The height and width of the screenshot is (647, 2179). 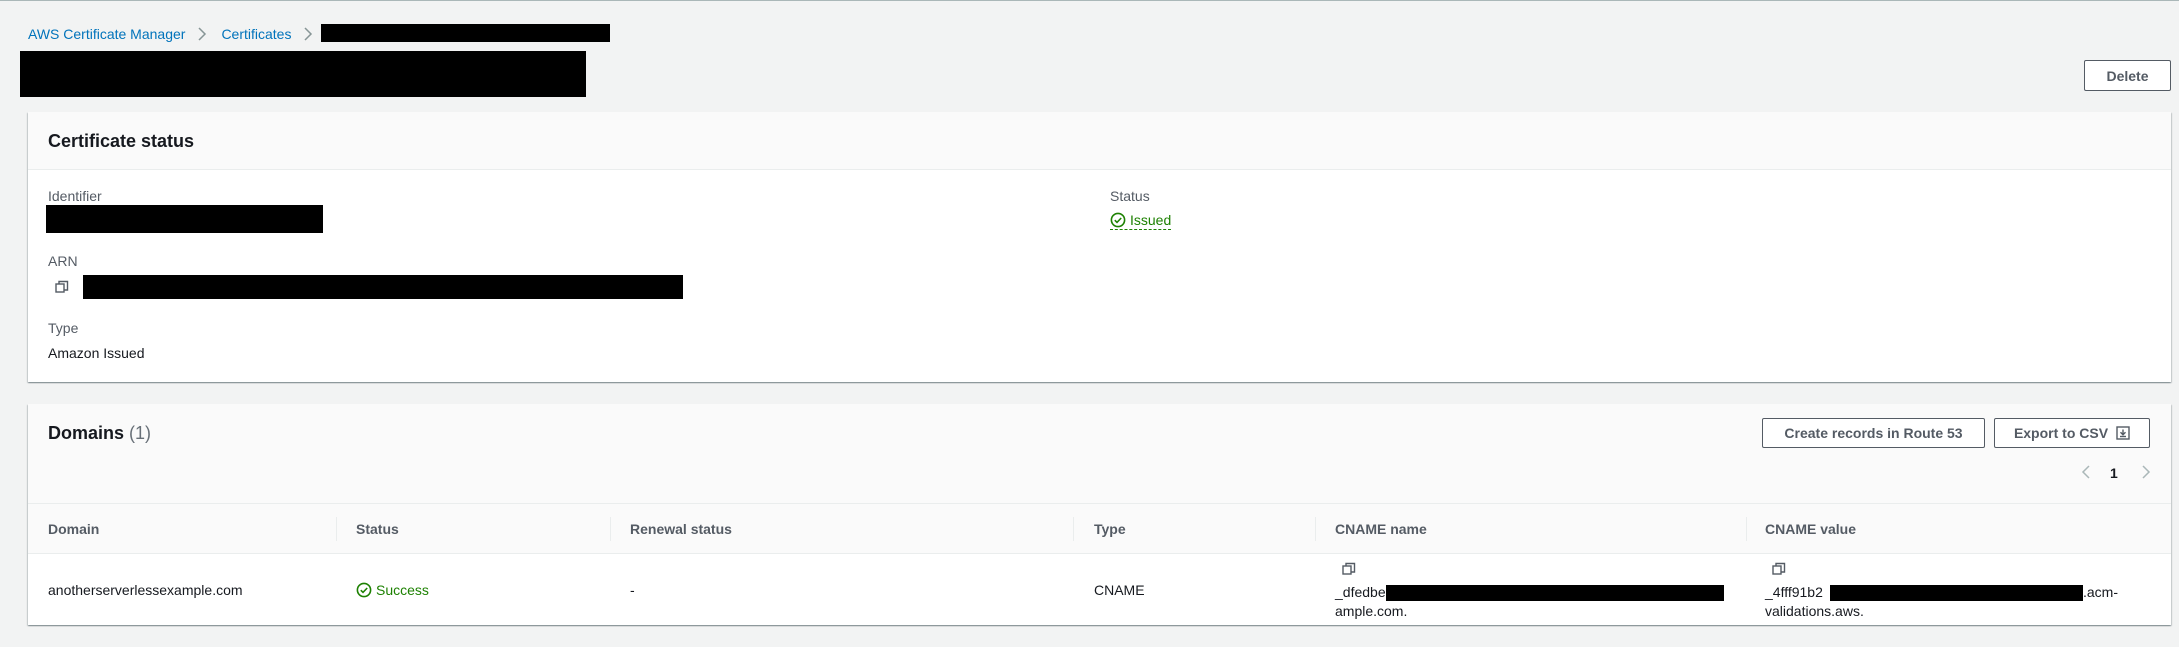 I want to click on row-domain: anotherserverlessexample.com, so click(x=145, y=590).